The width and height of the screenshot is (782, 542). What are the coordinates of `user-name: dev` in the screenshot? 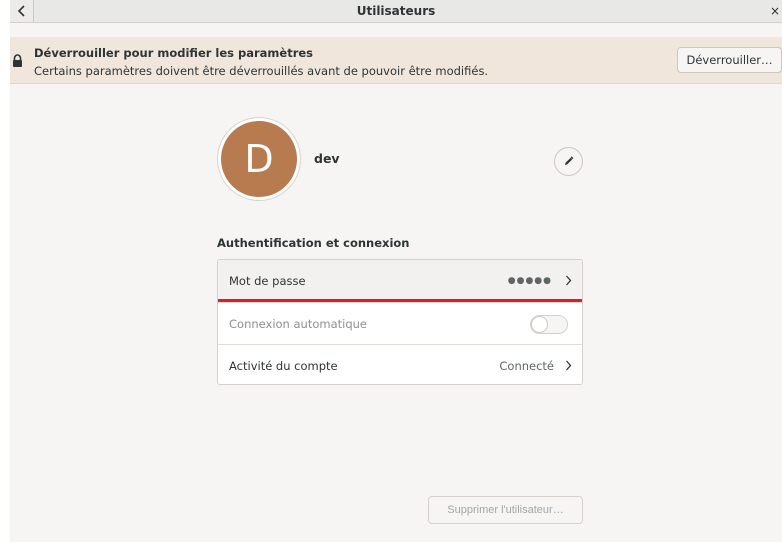 It's located at (327, 158).